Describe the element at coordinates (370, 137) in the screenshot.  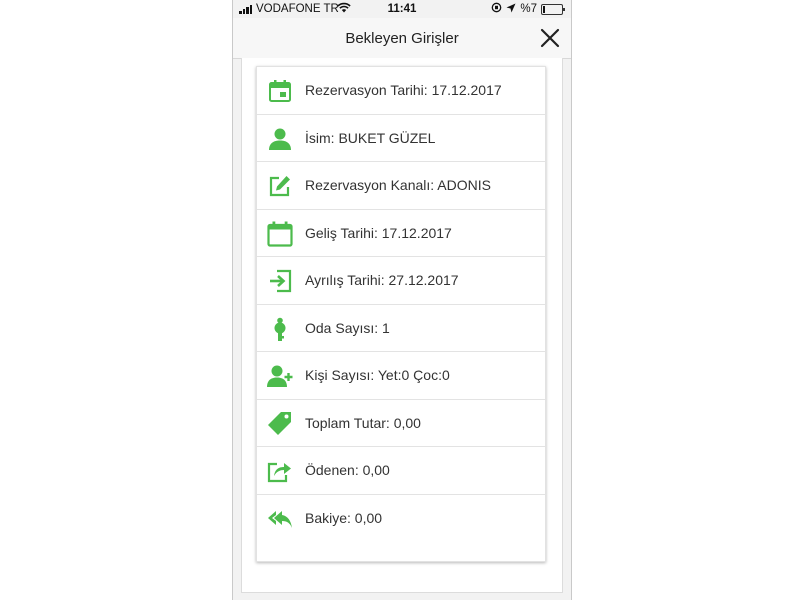
I see `row-text: İsim: BUKET GÜZEL` at that location.